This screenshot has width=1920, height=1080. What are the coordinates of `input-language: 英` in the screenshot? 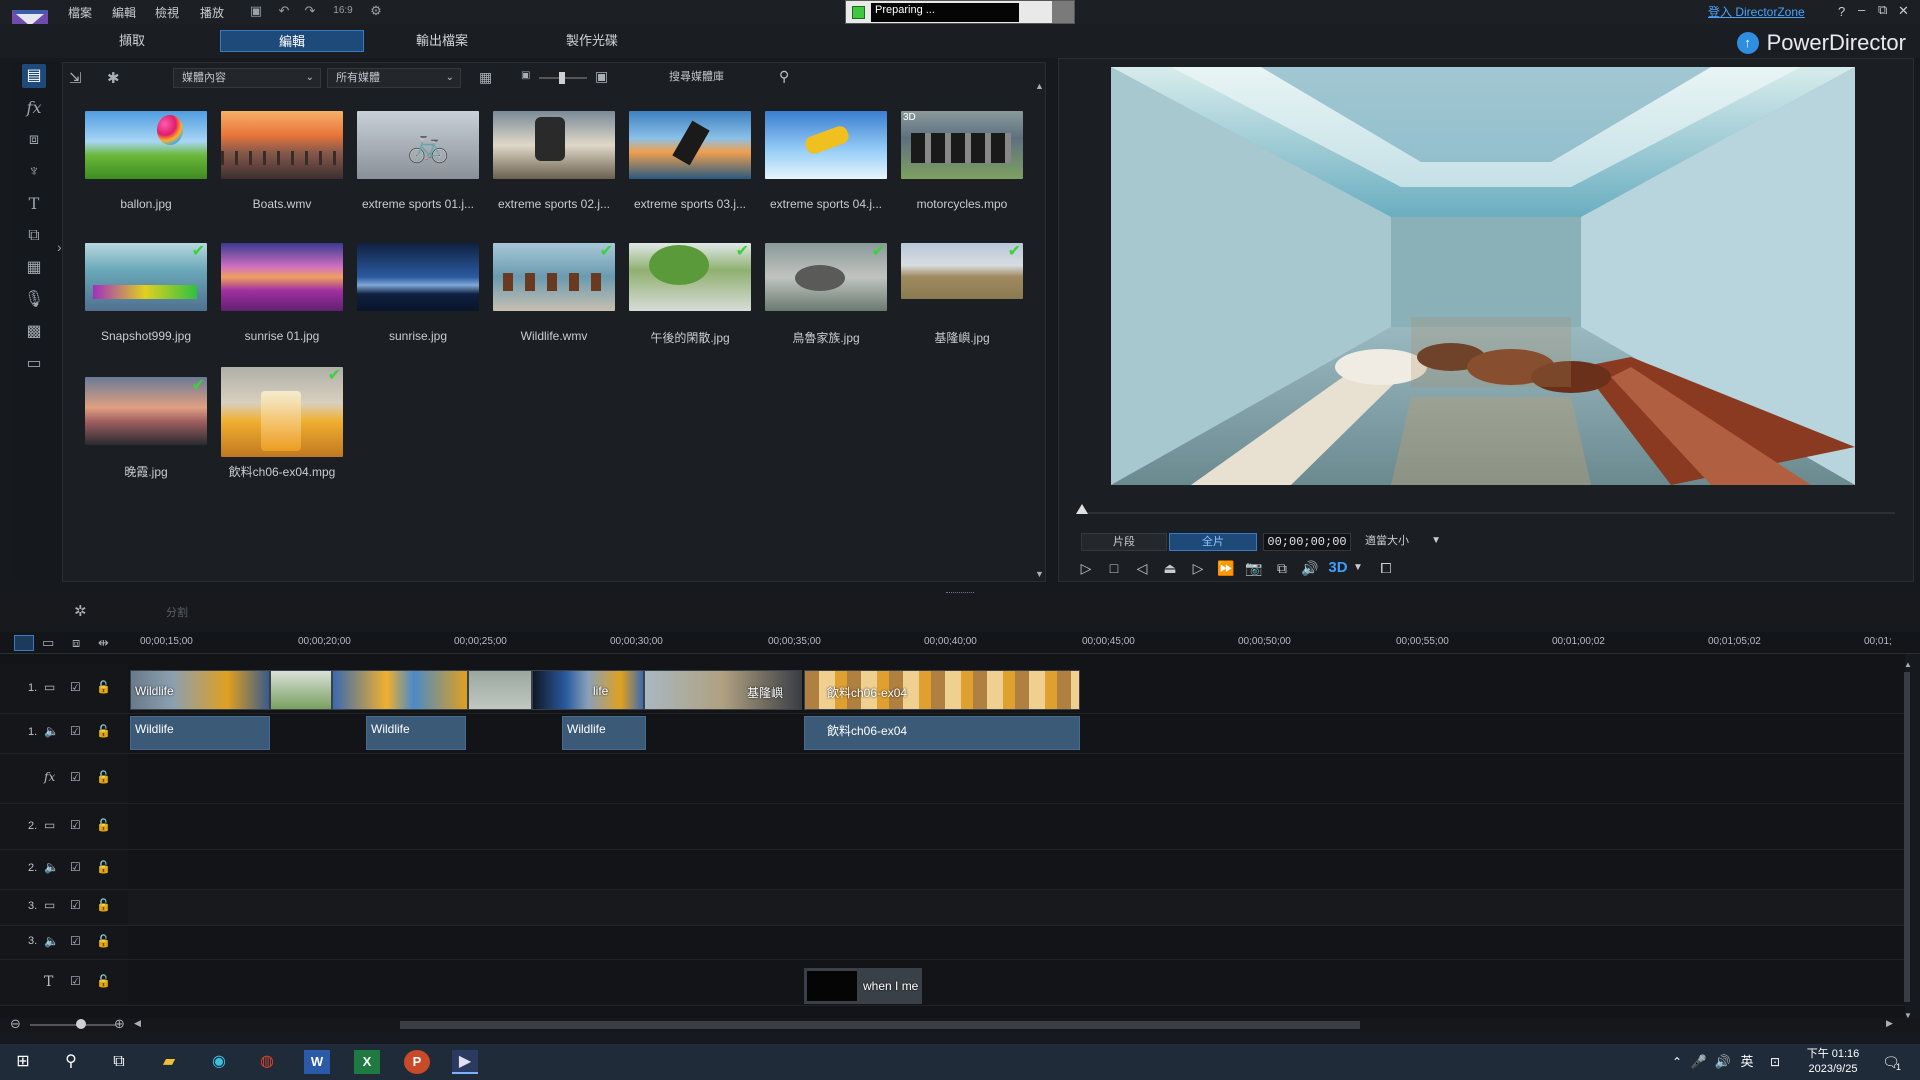 It's located at (1747, 1062).